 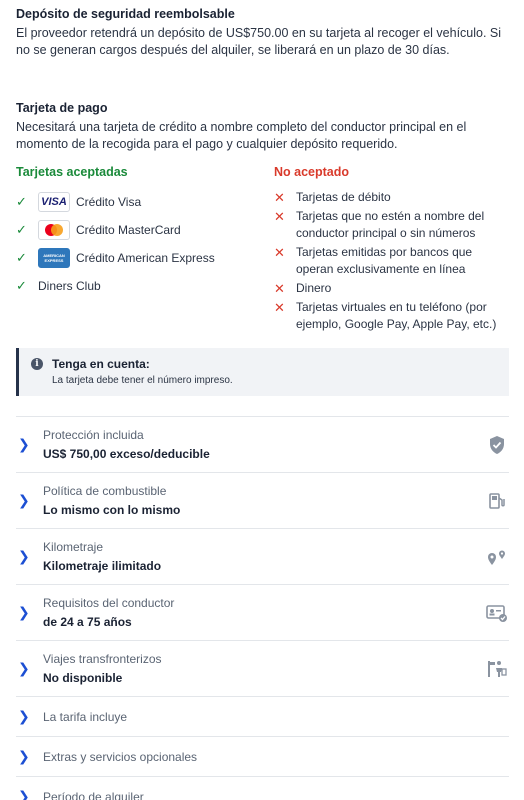 What do you see at coordinates (265, 364) in the screenshot?
I see `notice-header: i Tenga en cuenta:` at bounding box center [265, 364].